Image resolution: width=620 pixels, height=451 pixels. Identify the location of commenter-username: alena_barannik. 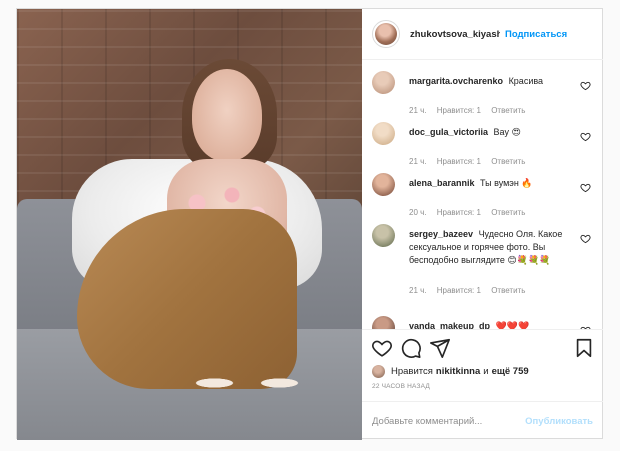
(442, 183).